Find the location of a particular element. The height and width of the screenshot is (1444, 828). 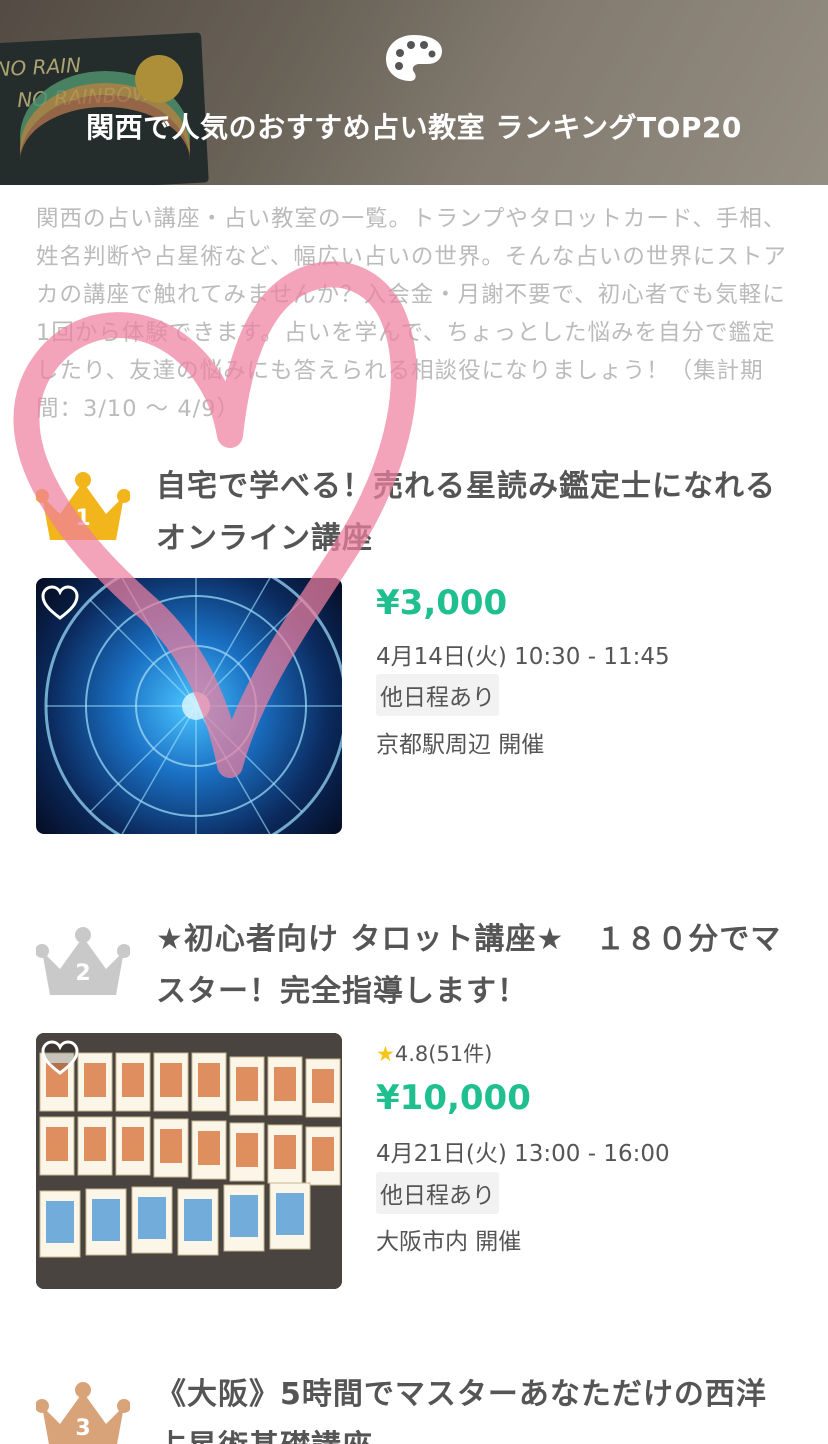

course-price: ¥3,000 is located at coordinates (442, 603).